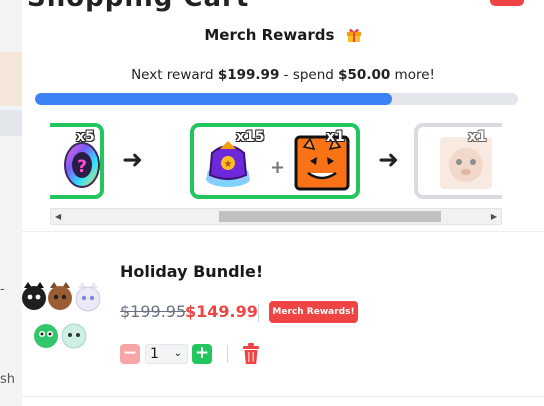  I want to click on close-button, so click(507, 3).